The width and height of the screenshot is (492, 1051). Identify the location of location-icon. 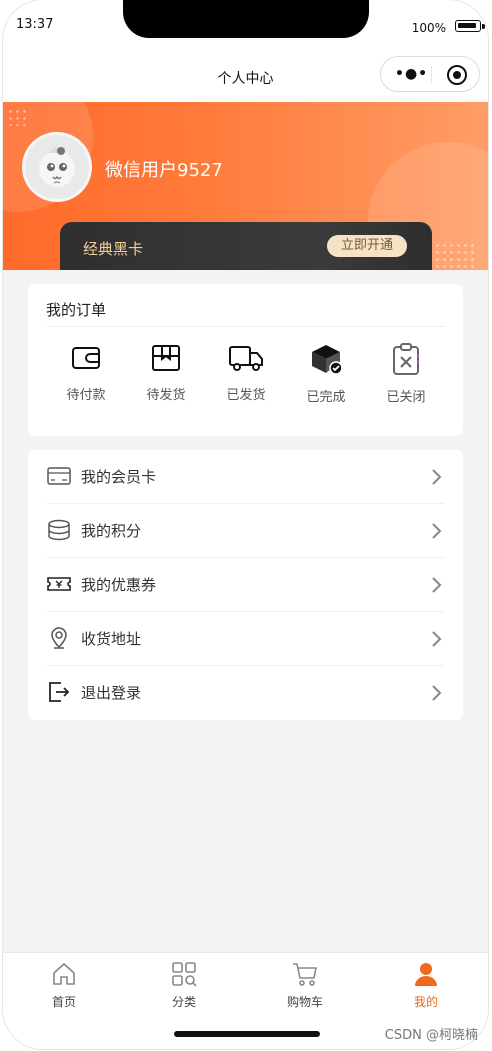
(59, 638).